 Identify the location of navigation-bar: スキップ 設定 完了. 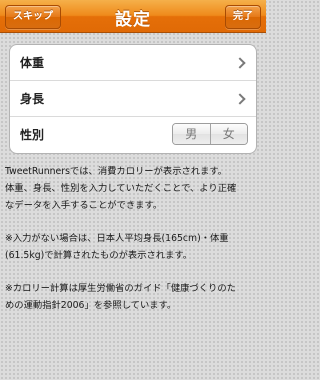
(133, 16).